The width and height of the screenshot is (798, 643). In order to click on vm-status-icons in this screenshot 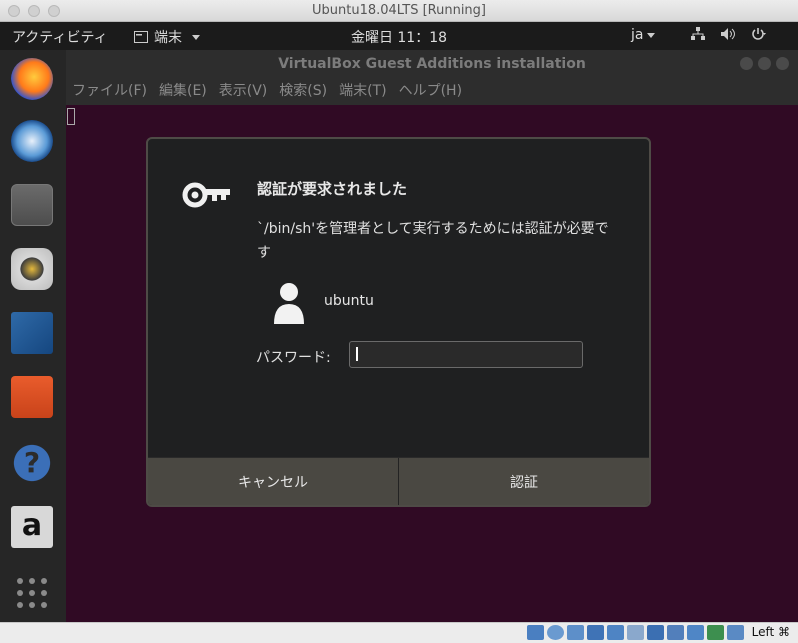, I will do `click(635, 632)`.